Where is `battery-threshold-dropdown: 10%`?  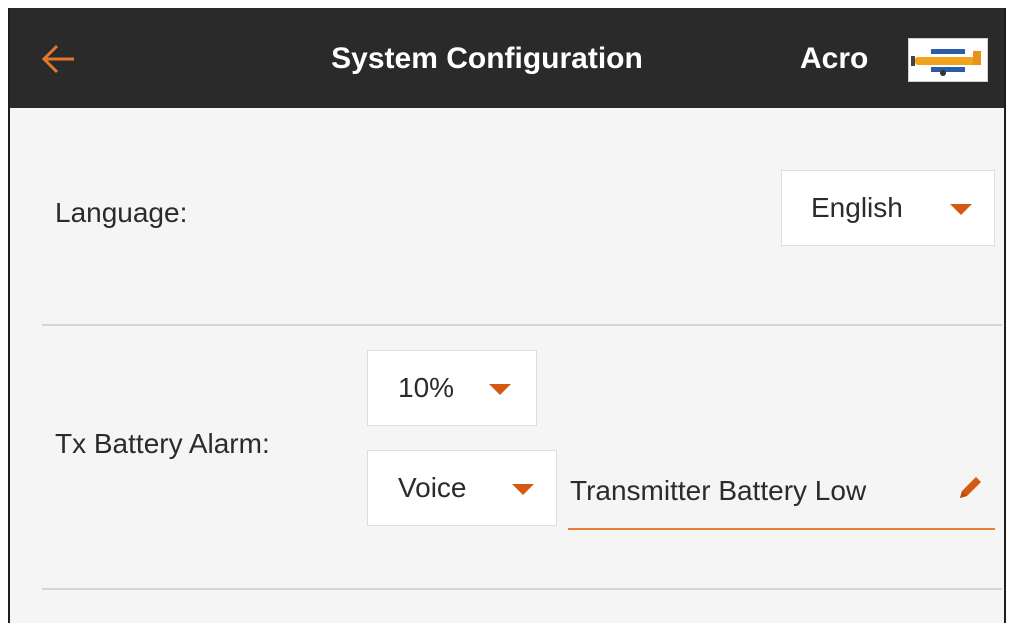
battery-threshold-dropdown: 10% is located at coordinates (452, 388).